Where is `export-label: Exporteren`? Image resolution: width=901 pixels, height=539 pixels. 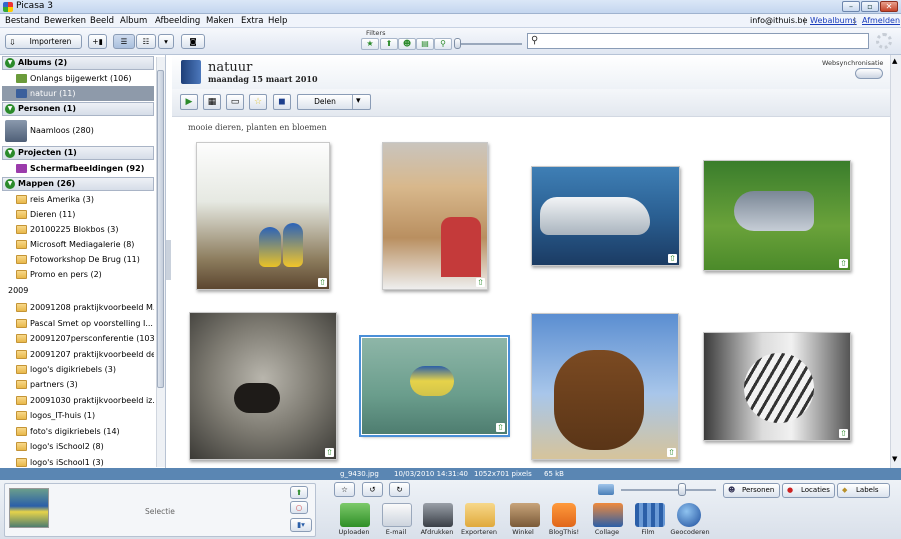 export-label: Exporteren is located at coordinates (479, 532).